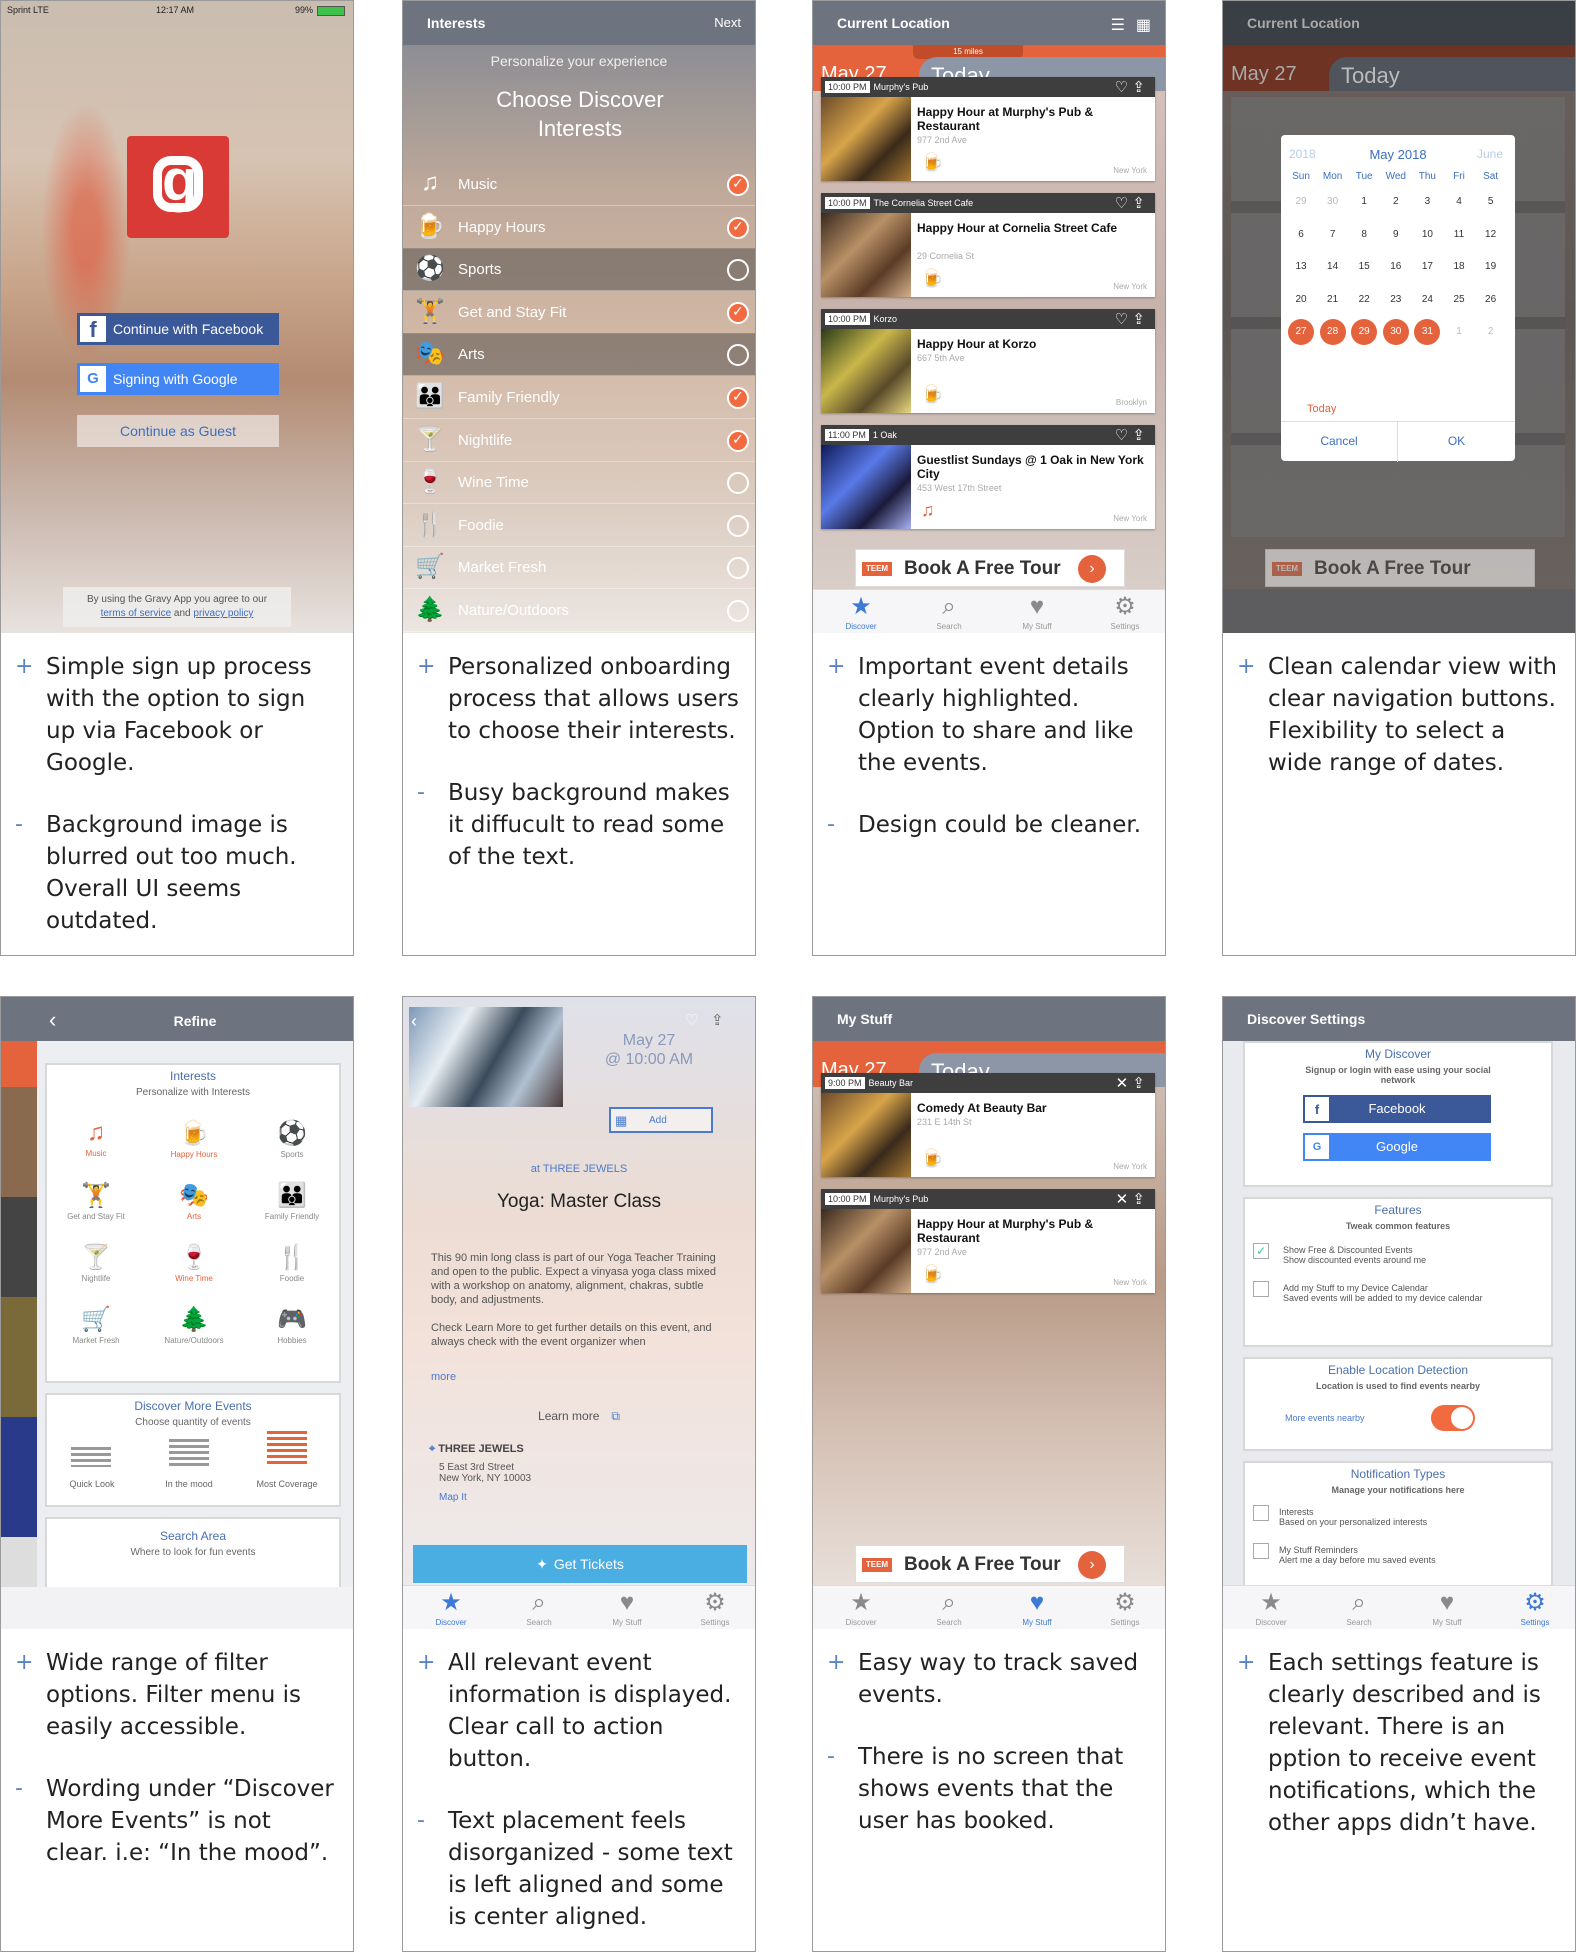  I want to click on interest-row: 👪 Family Friendly, so click(579, 397).